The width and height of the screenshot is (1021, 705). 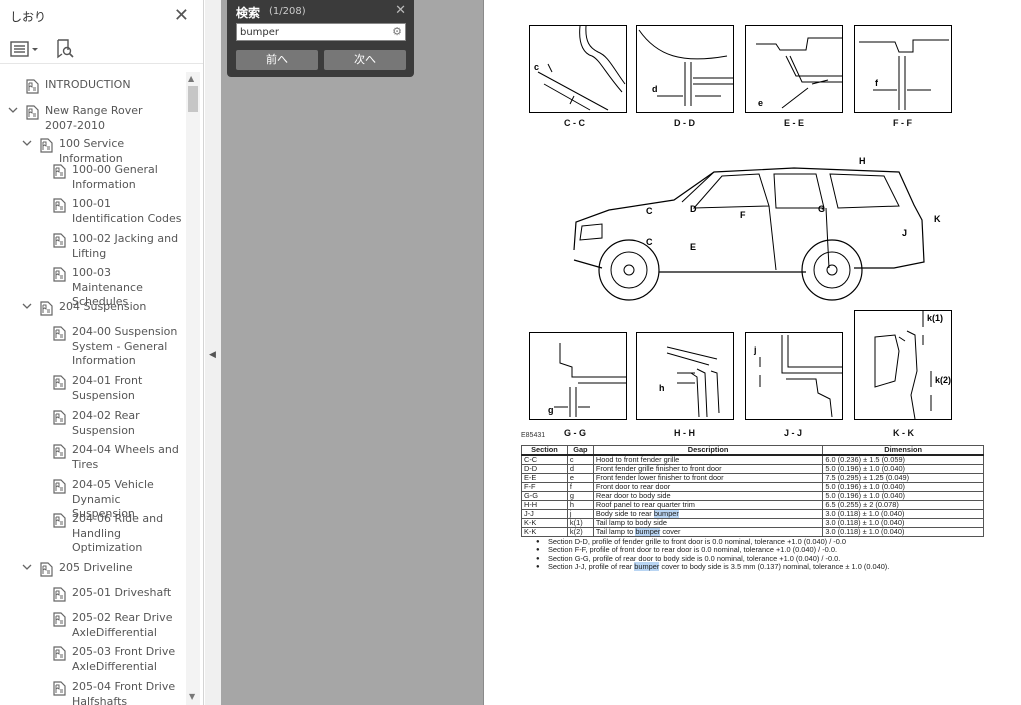 What do you see at coordinates (935, 318) in the screenshot?
I see `gap-label-k1: k(1)` at bounding box center [935, 318].